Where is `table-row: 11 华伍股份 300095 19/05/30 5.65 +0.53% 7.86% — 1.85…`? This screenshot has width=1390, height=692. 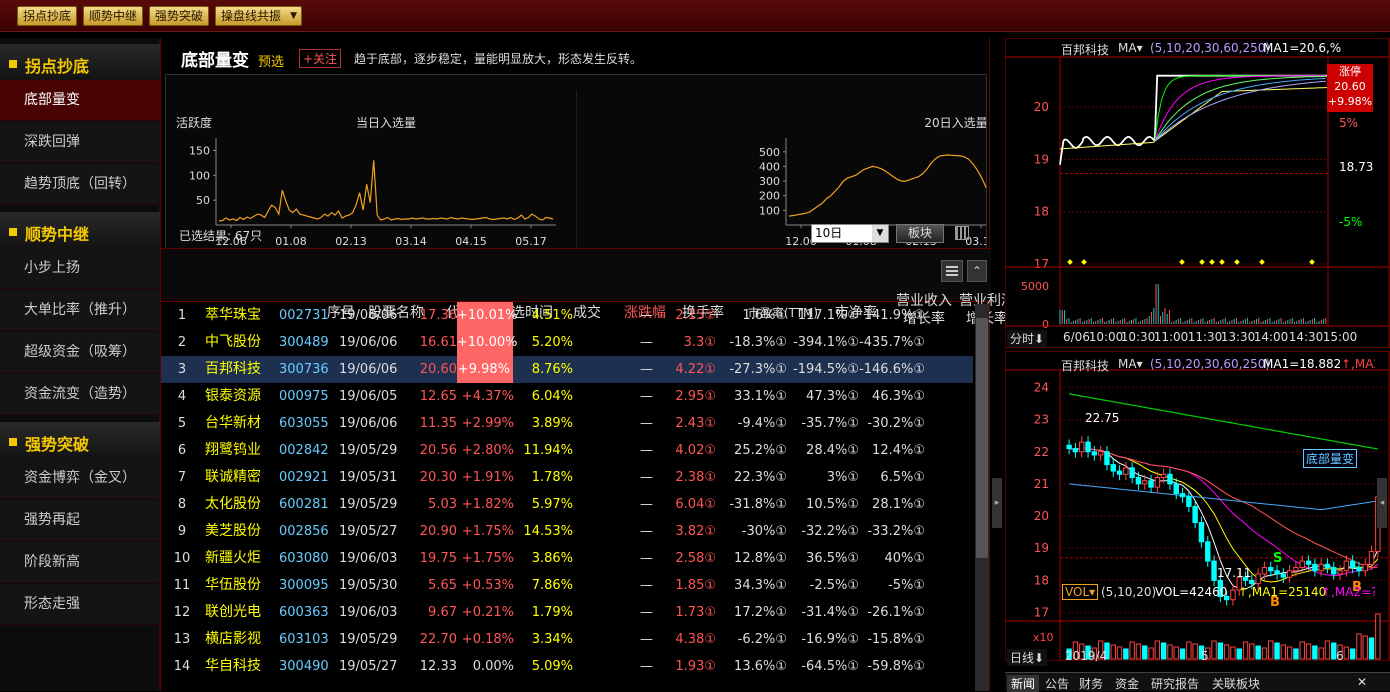
table-row: 11 华伍股份 300095 19/05/30 5.65 +0.53% 7.86% — 1.85… is located at coordinates (567, 585).